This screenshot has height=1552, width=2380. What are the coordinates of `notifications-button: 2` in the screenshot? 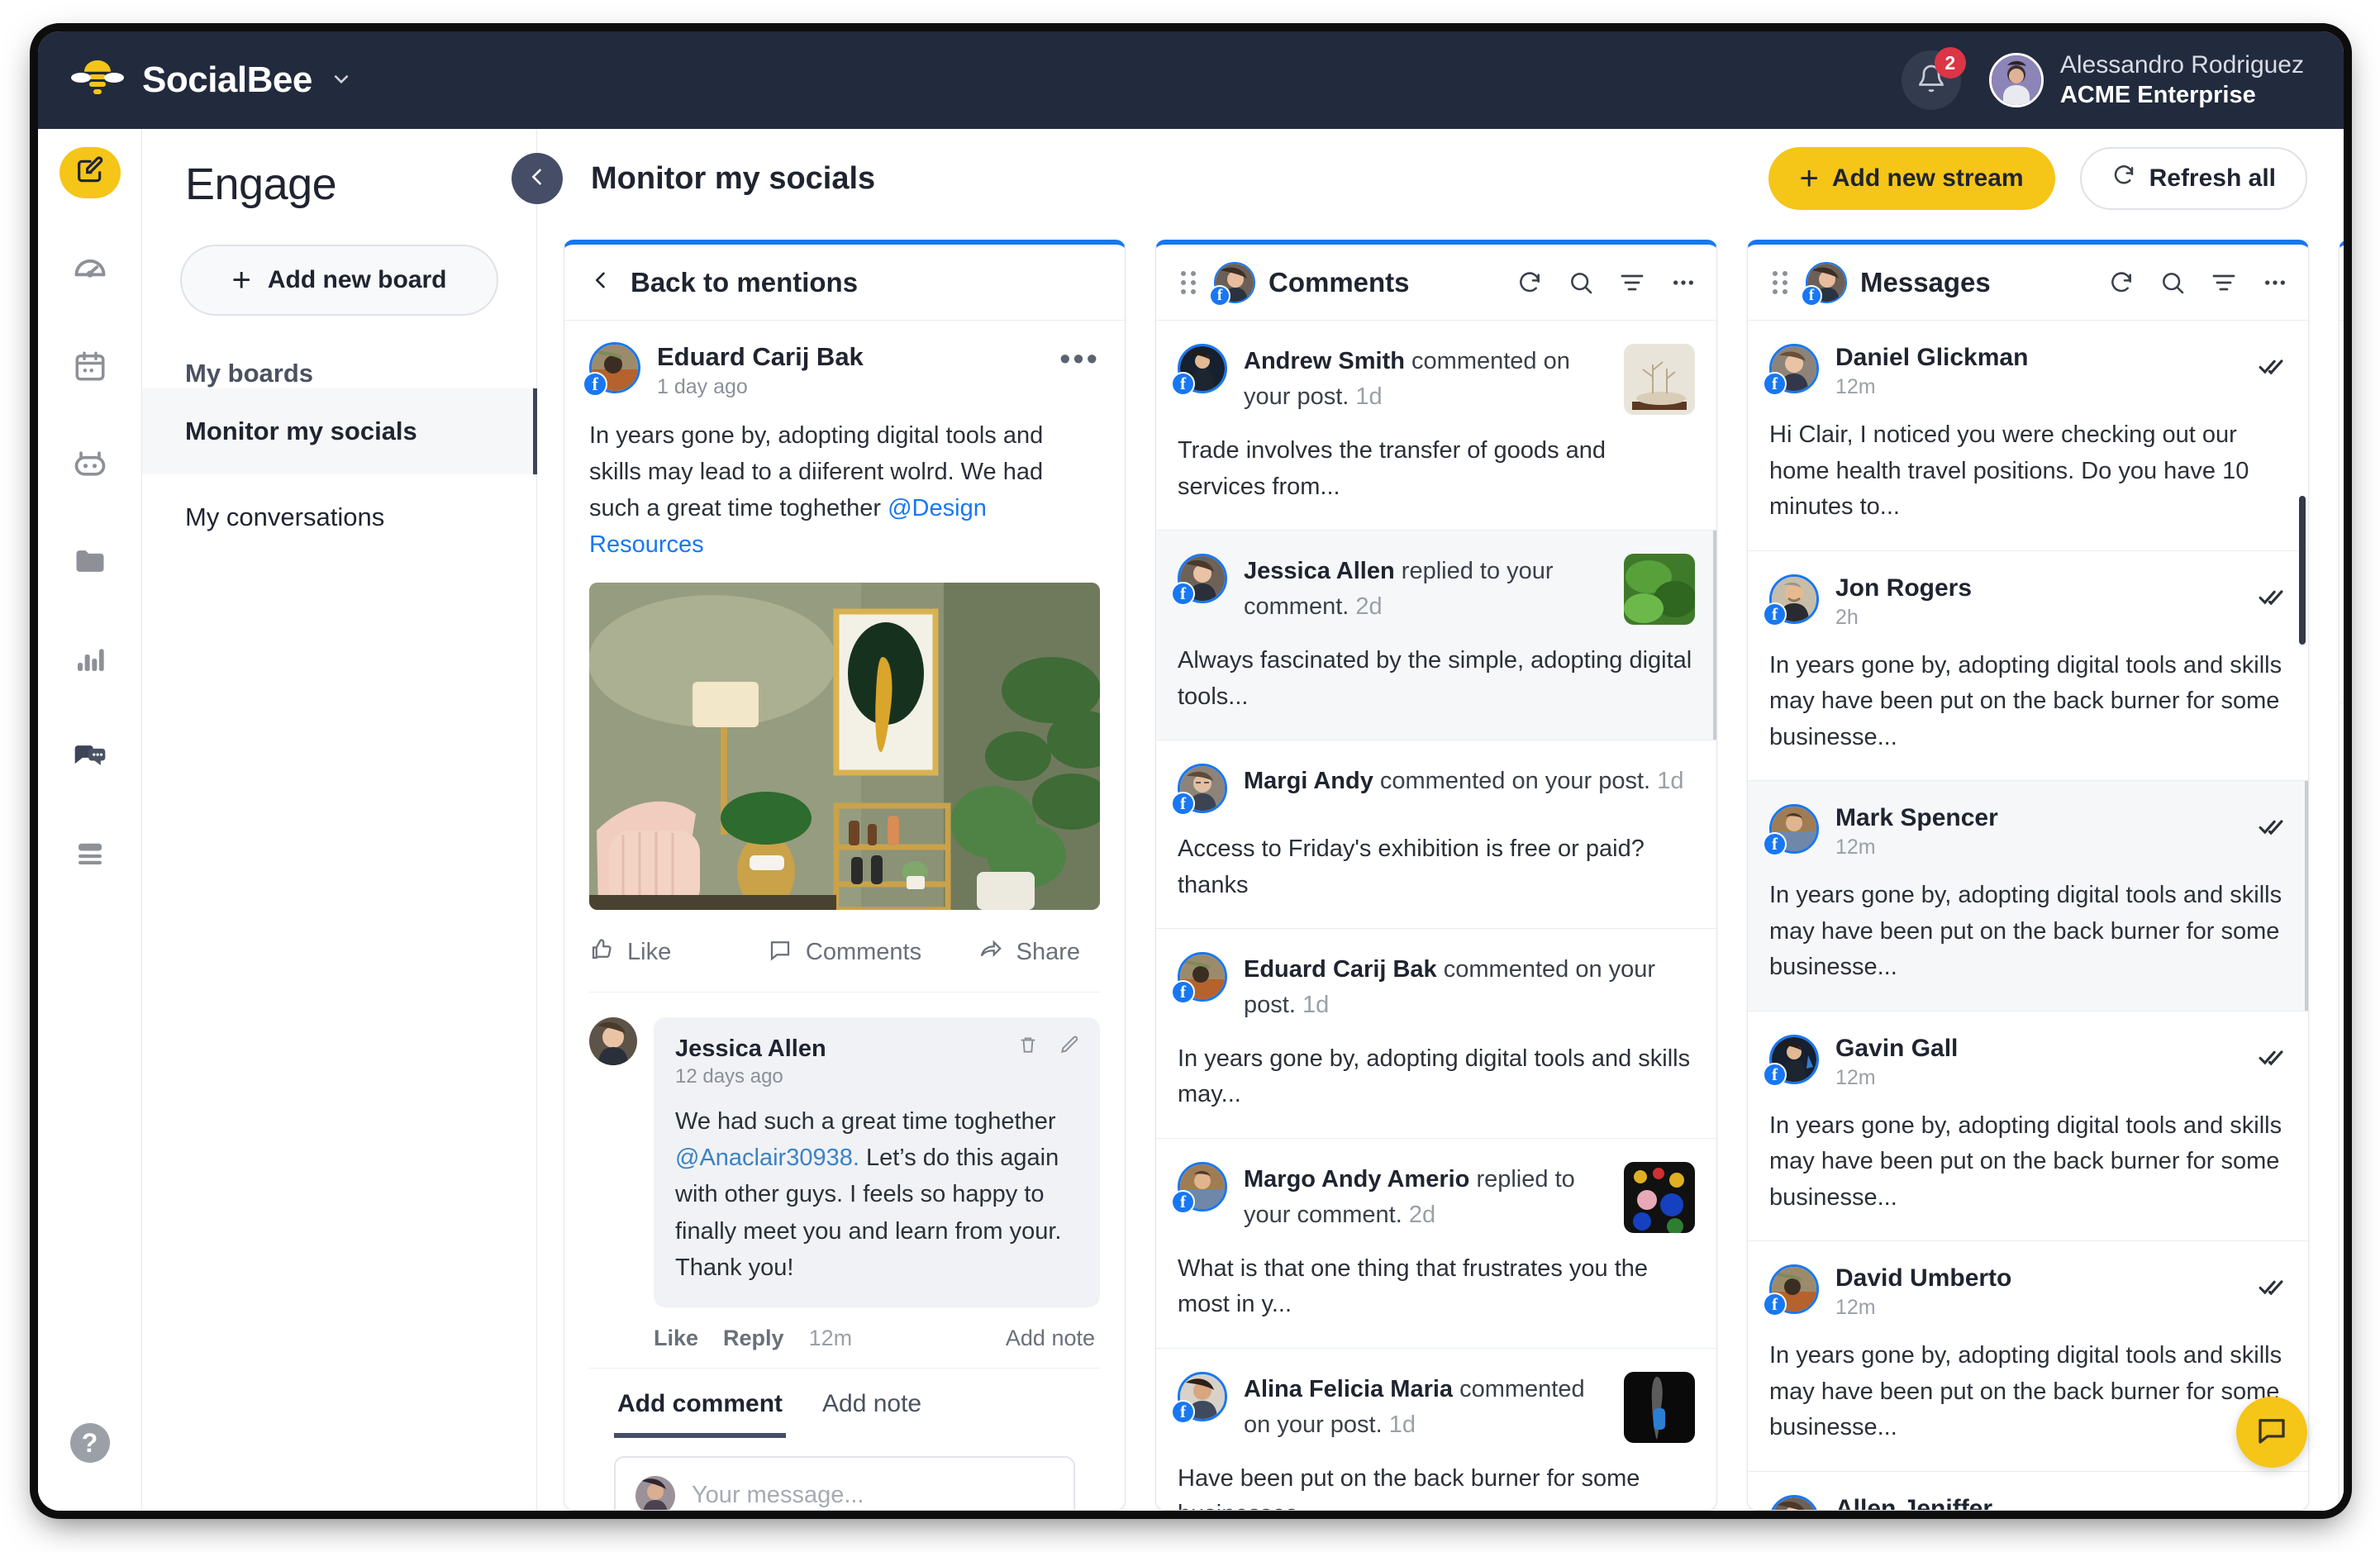 It's located at (1933, 78).